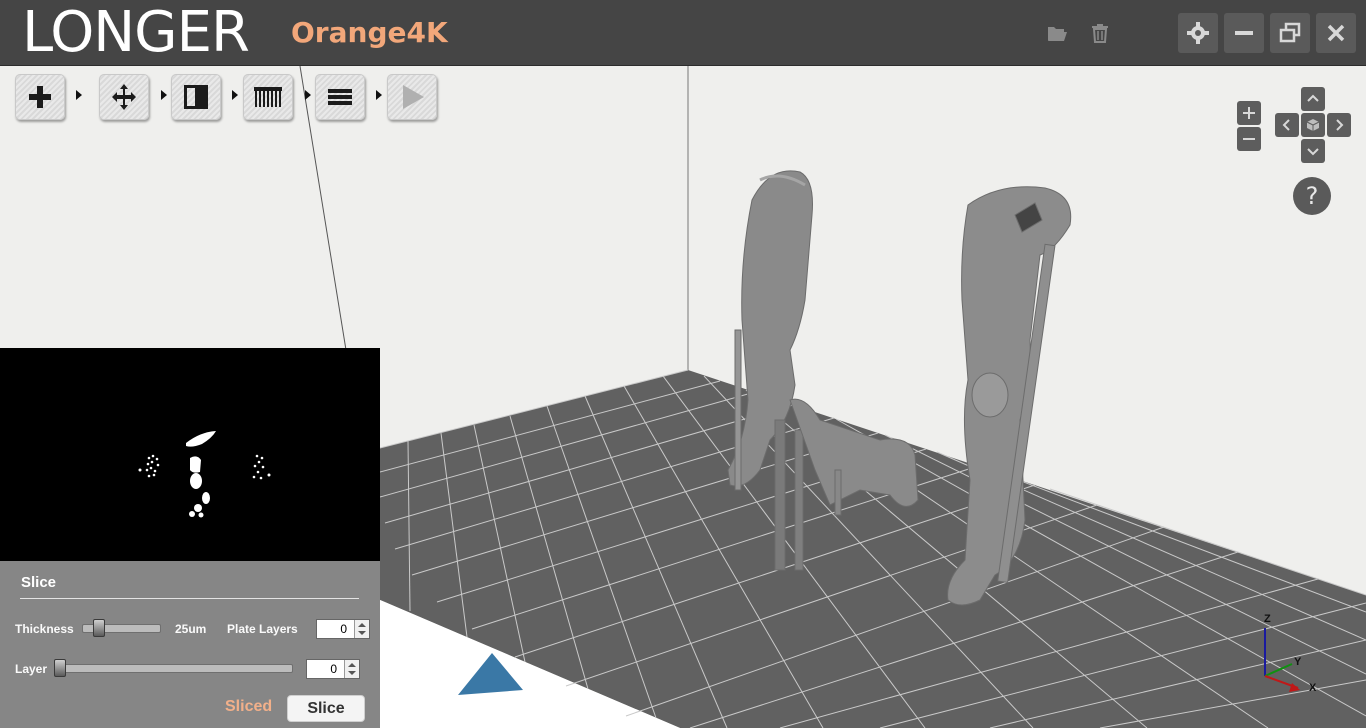 The width and height of the screenshot is (1366, 728). I want to click on play-icon, so click(413, 97).